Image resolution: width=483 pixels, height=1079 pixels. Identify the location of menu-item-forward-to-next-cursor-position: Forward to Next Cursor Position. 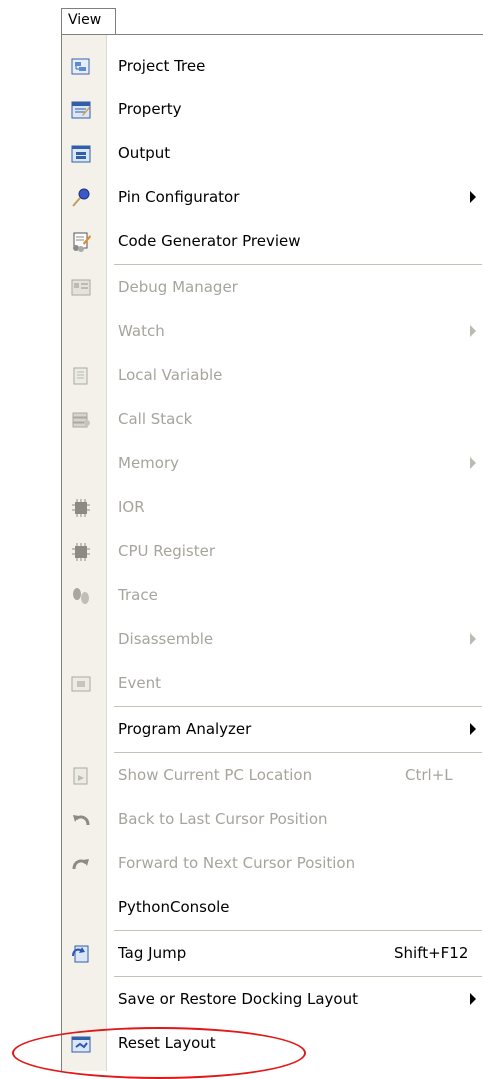
(272, 864).